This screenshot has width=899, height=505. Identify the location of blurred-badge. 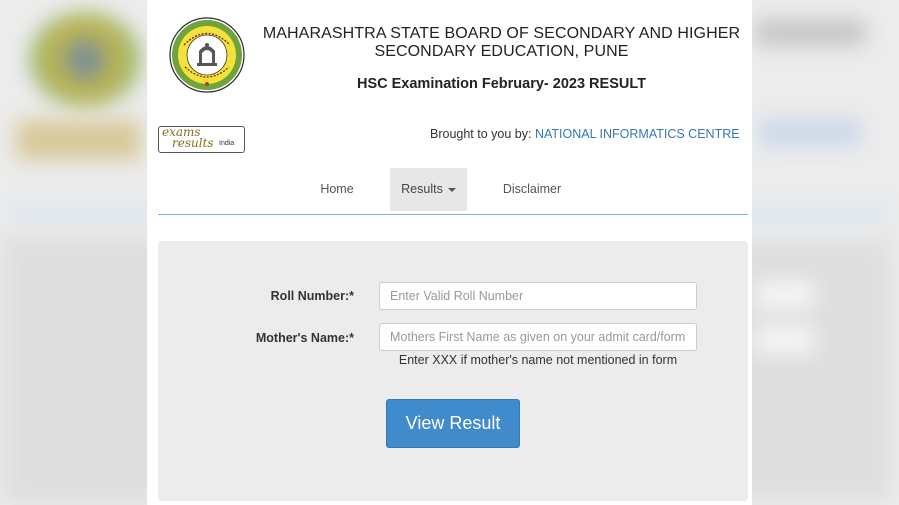
(78, 140).